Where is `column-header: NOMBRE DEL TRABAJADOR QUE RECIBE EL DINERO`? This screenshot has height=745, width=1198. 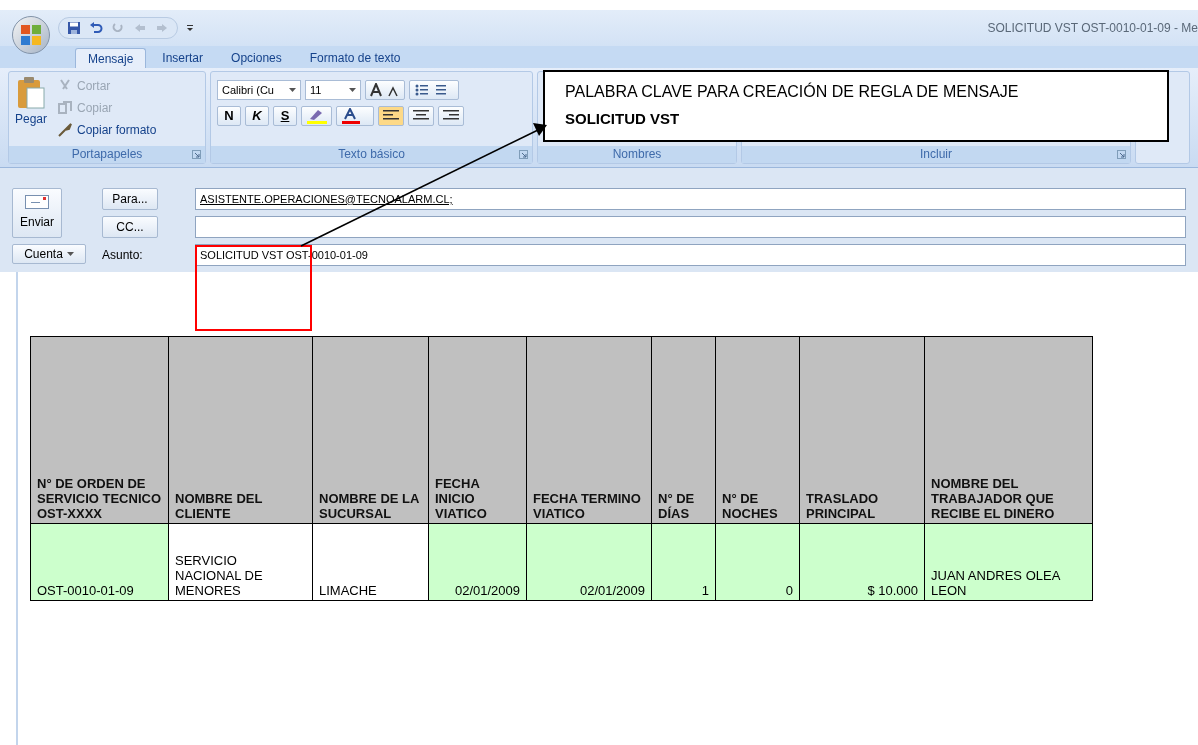 column-header: NOMBRE DEL TRABAJADOR QUE RECIBE EL DINERO is located at coordinates (1008, 430).